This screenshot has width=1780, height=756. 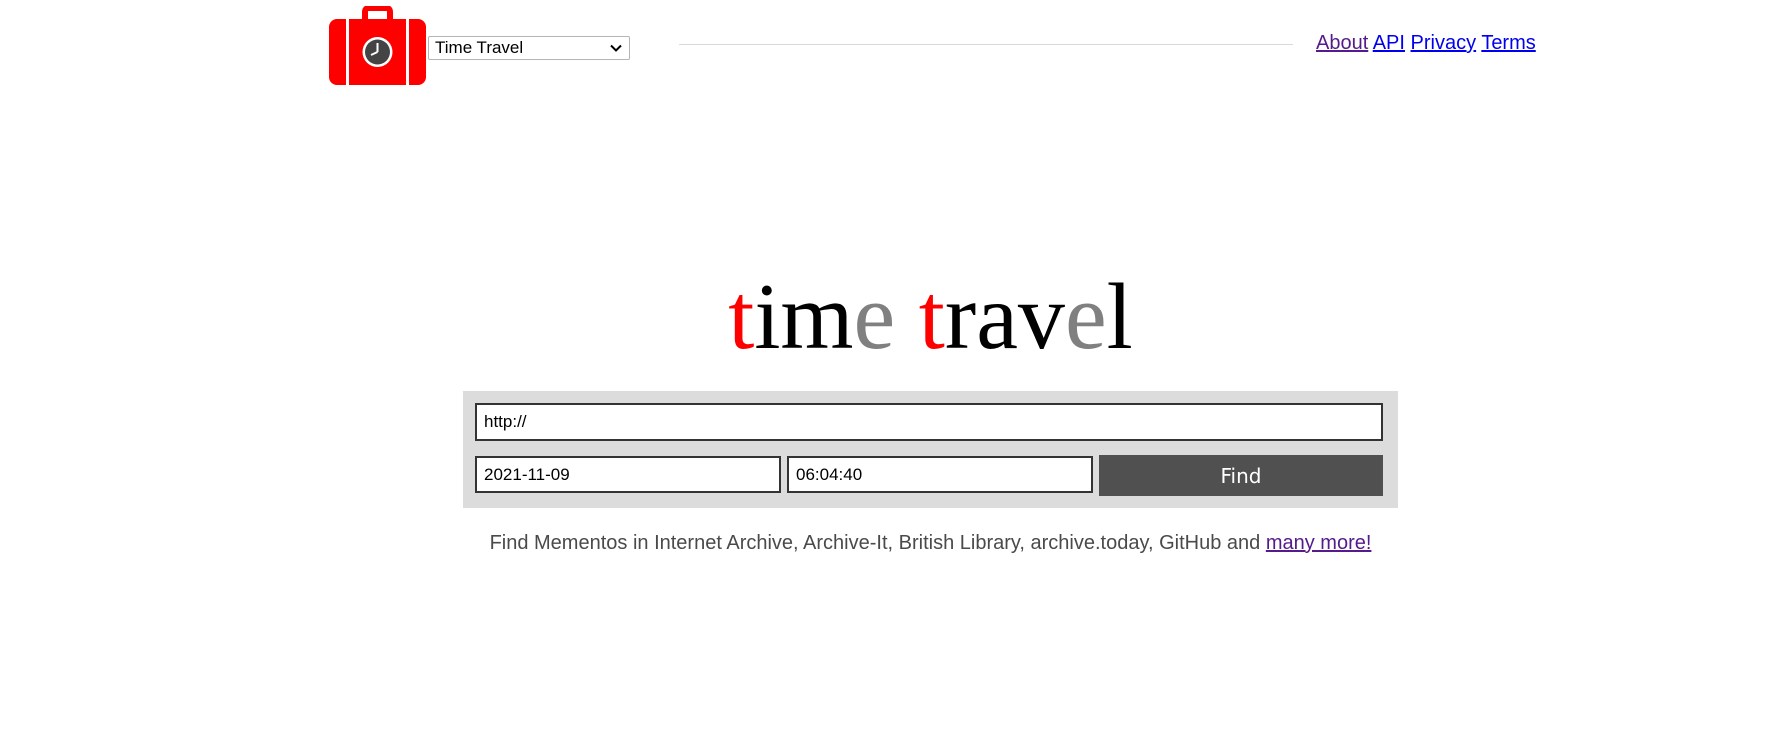 What do you see at coordinates (804, 317) in the screenshot?
I see `wordmark-part: im` at bounding box center [804, 317].